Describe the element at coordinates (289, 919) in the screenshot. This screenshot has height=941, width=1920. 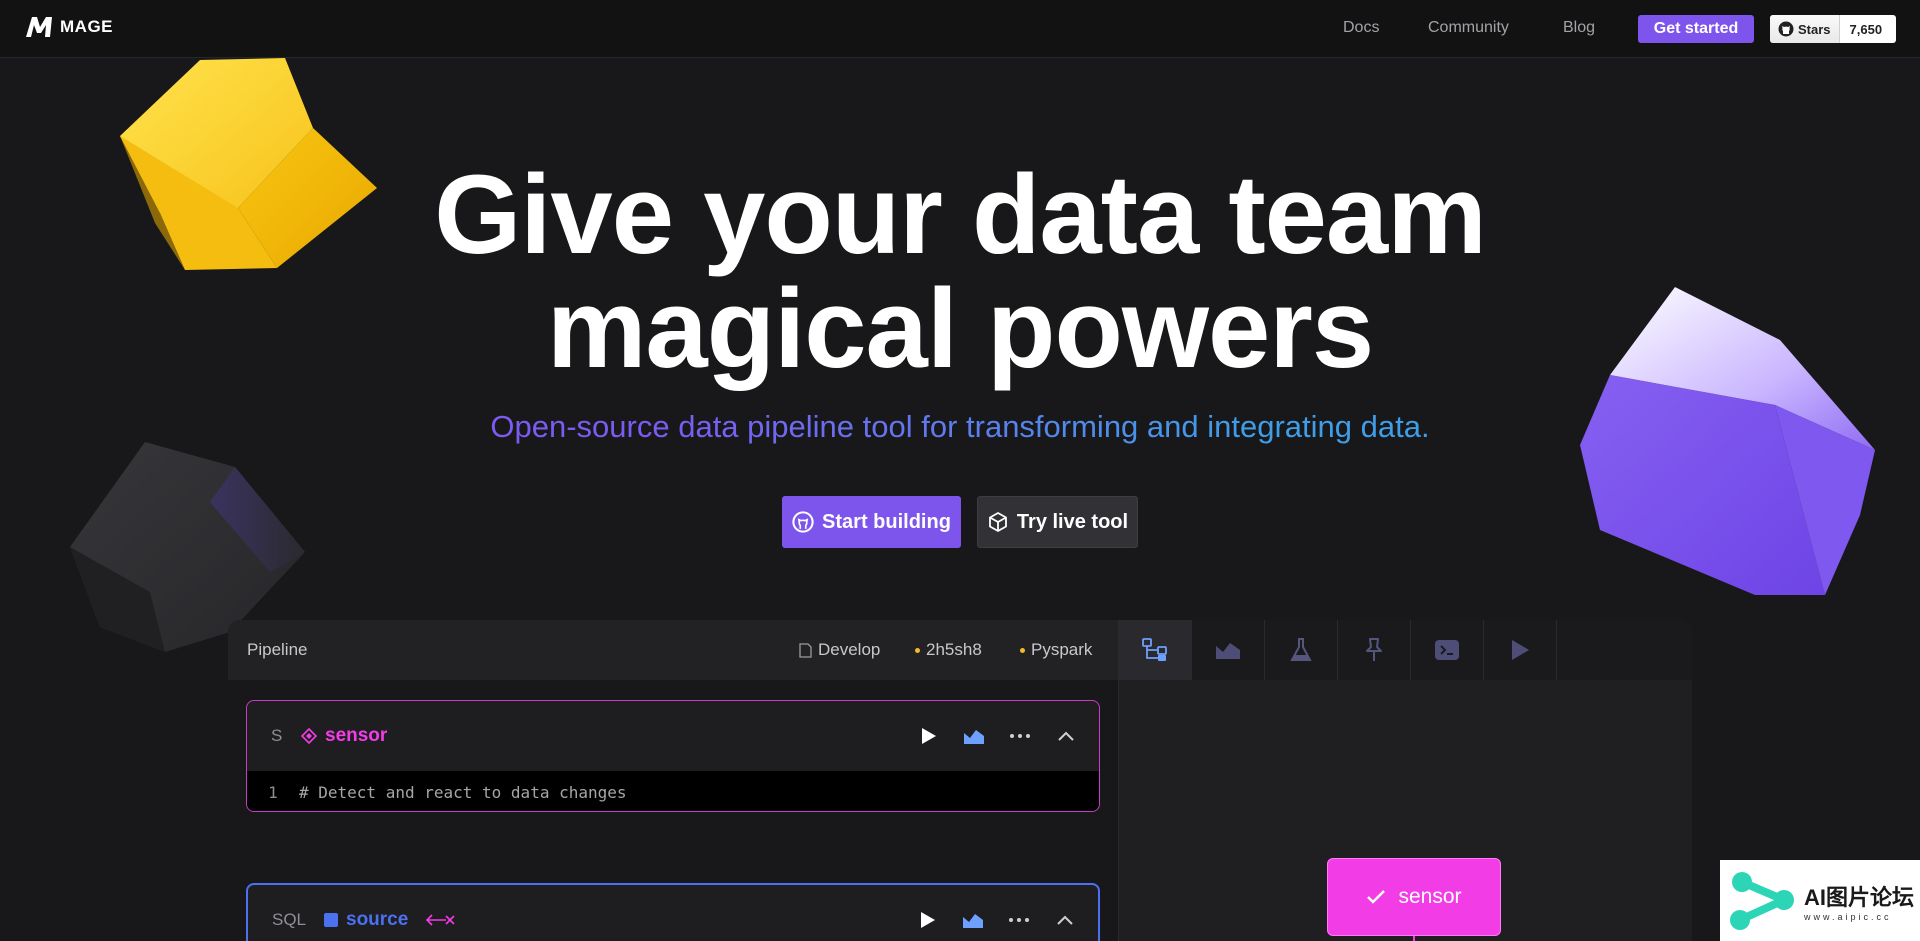
I see `block-type-label: SQL` at that location.